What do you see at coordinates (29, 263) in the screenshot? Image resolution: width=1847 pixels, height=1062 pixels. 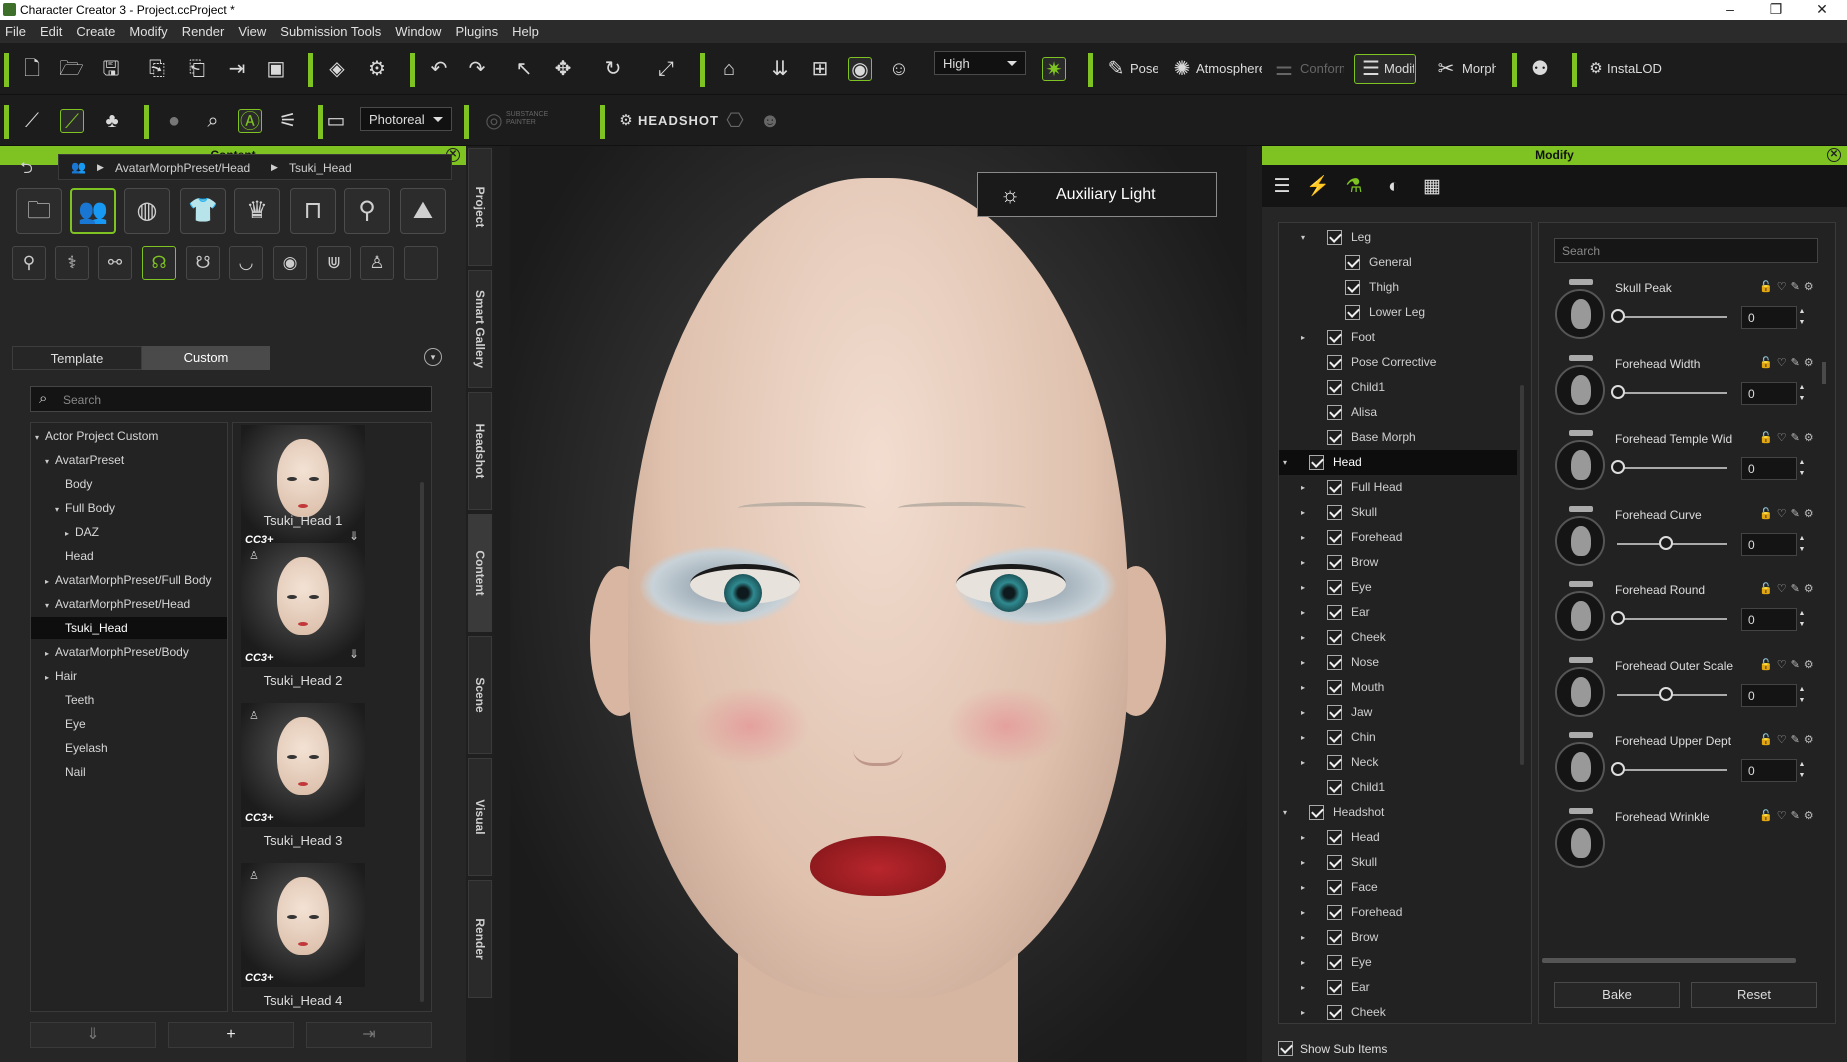 I see `body-morph-icon: ⚲` at bounding box center [29, 263].